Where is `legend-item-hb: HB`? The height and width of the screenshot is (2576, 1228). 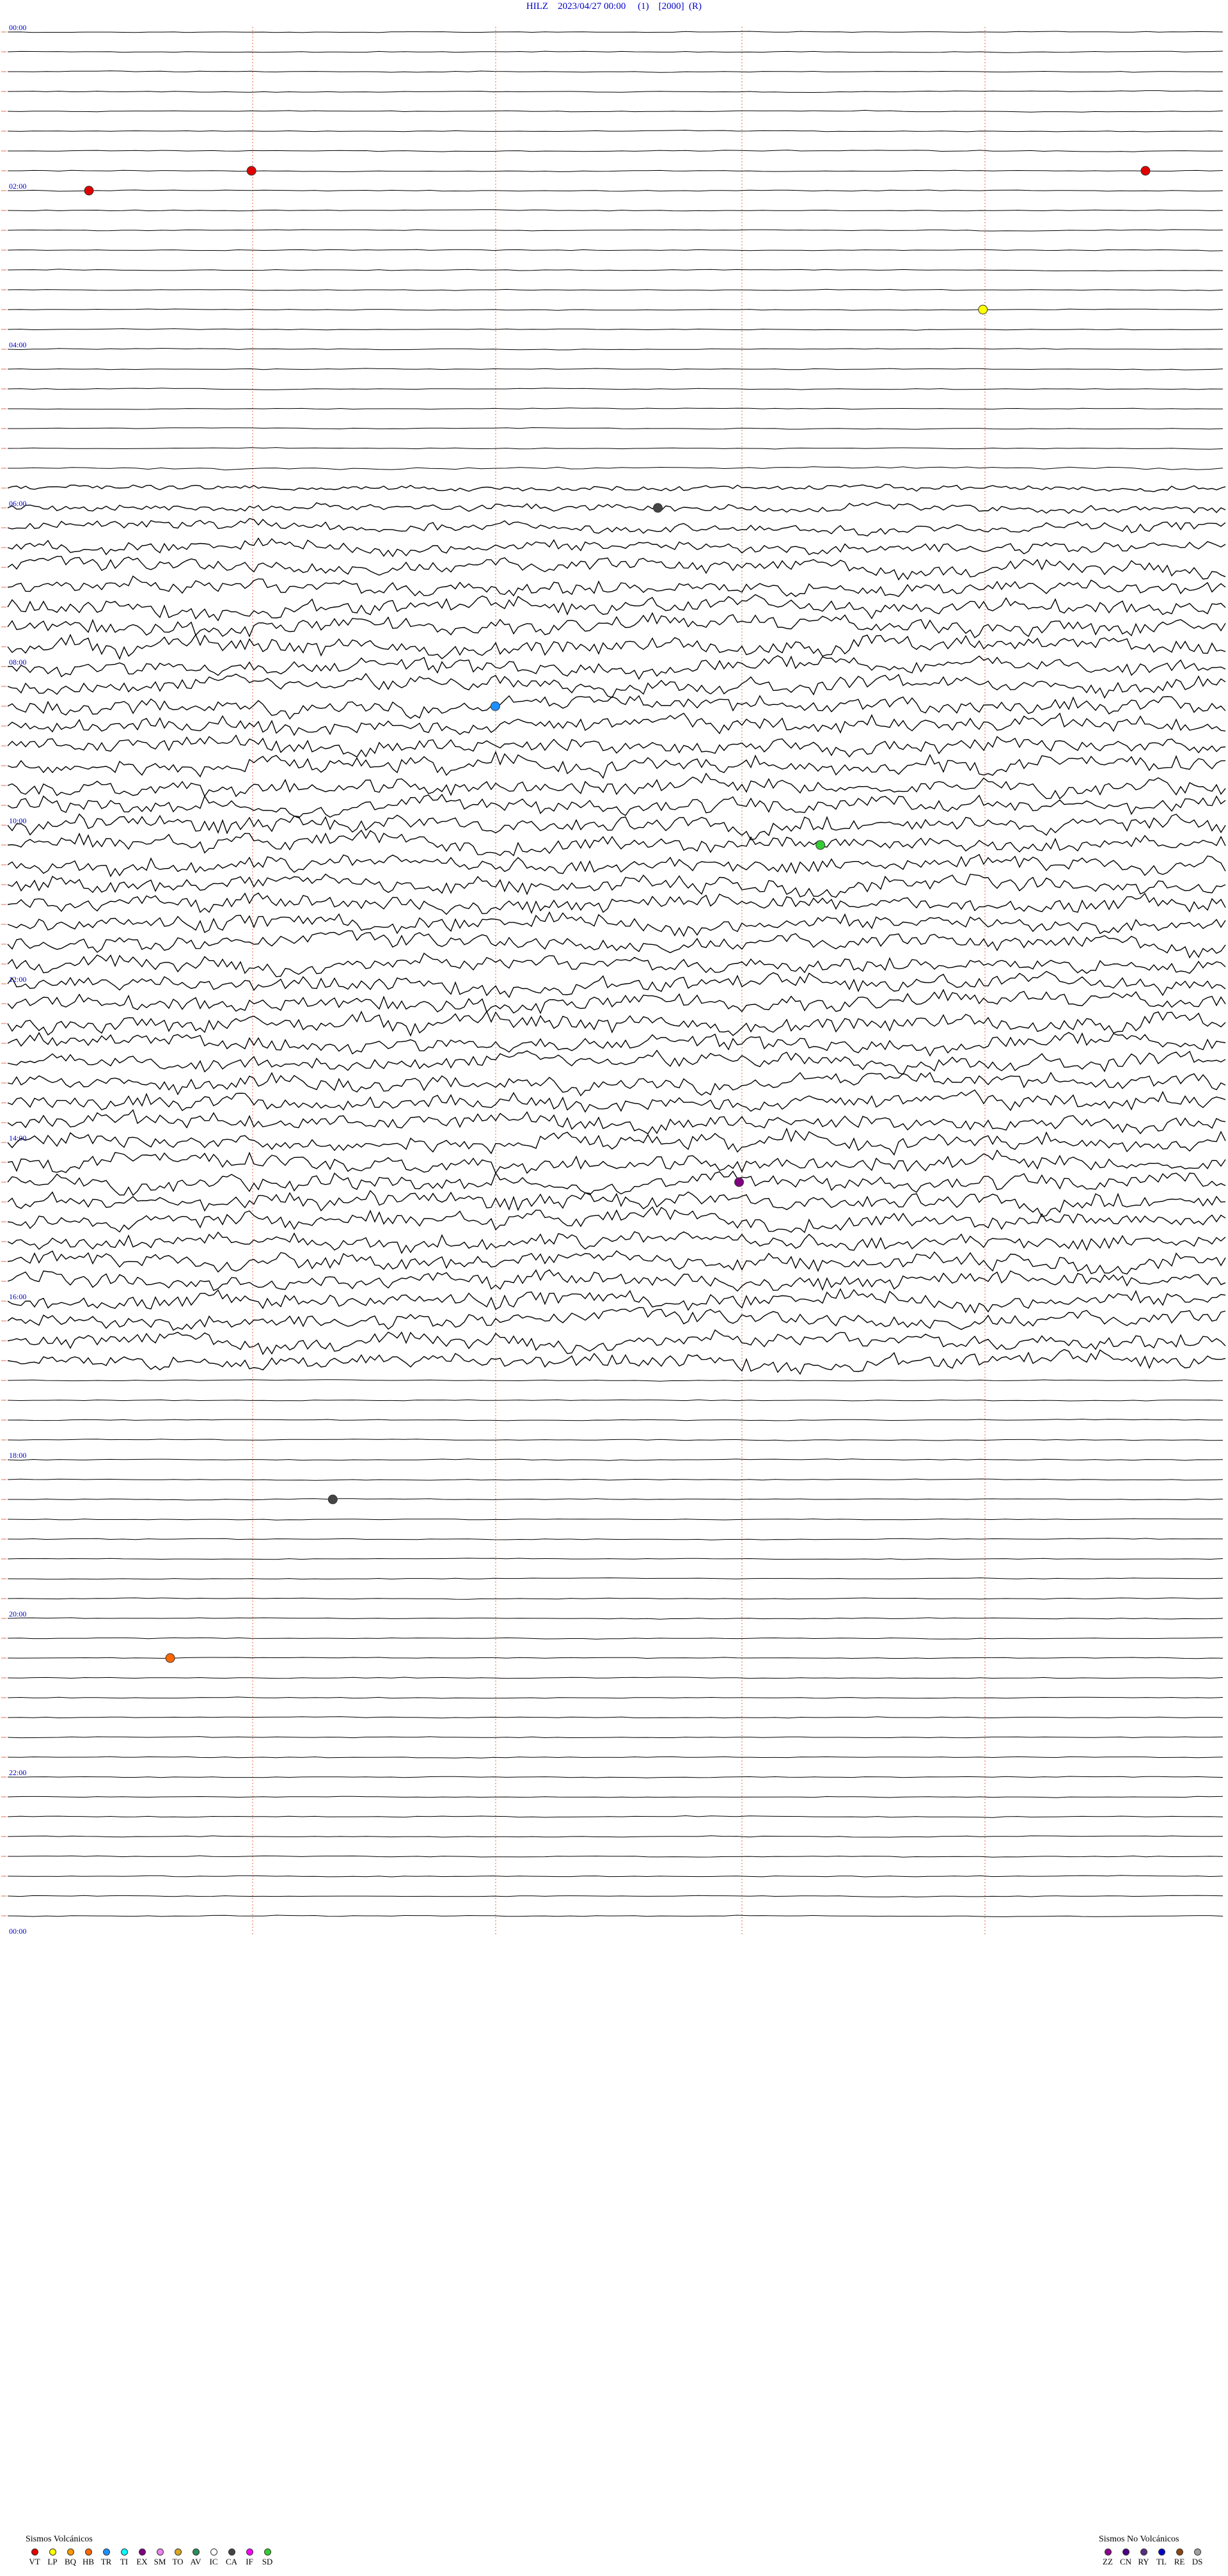 legend-item-hb: HB is located at coordinates (88, 2557).